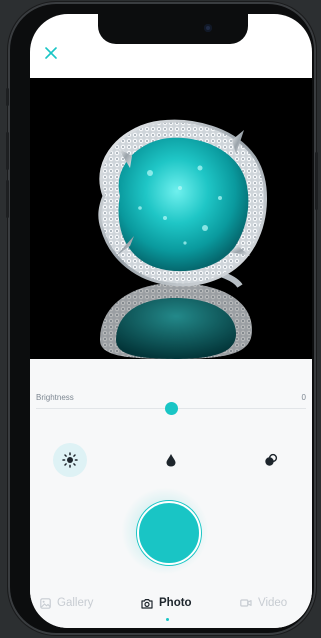 This screenshot has height=638, width=321. I want to click on tab-video: Video, so click(263, 603).